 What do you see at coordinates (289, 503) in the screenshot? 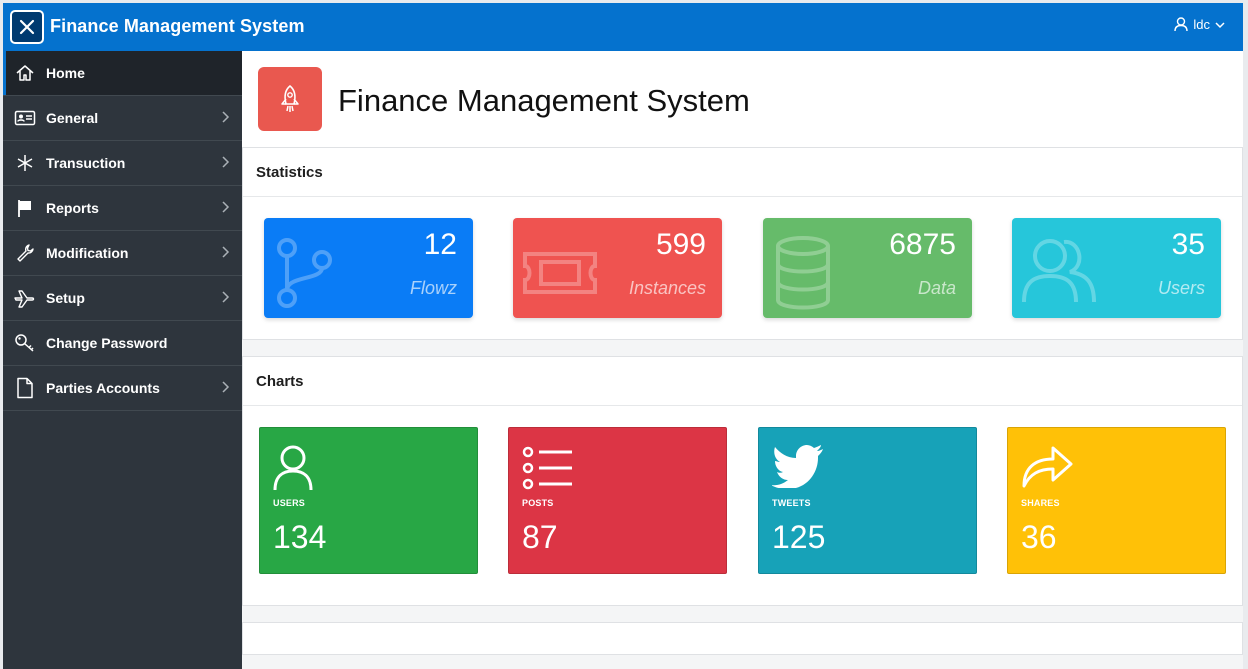
I see `chart-label: USERS` at bounding box center [289, 503].